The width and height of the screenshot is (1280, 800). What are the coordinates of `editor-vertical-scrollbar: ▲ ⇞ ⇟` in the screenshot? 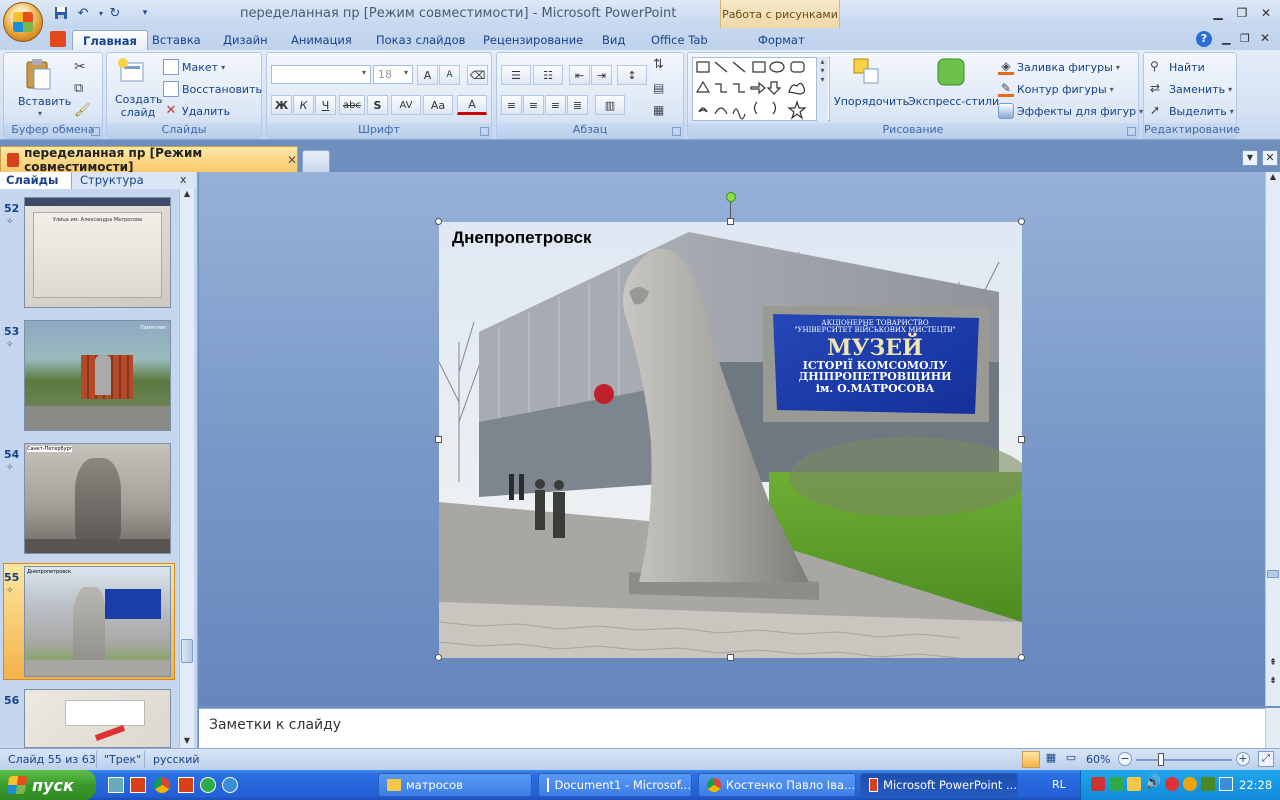 It's located at (1272, 439).